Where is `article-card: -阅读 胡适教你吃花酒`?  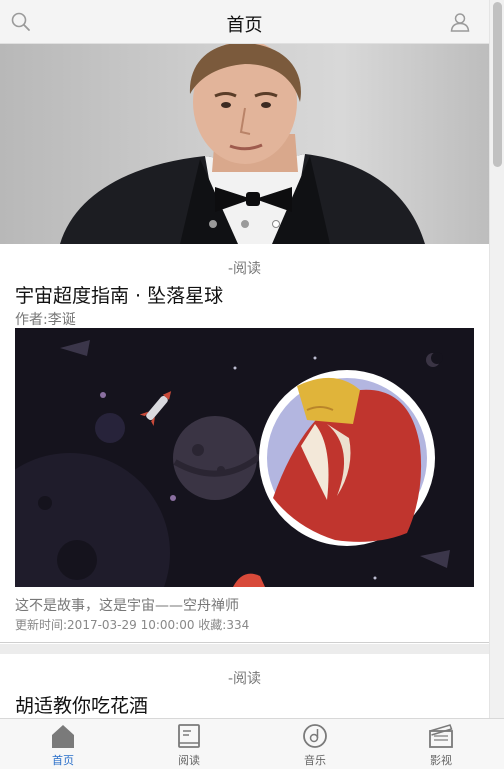 article-card: -阅读 胡适教你吃花酒 is located at coordinates (244, 686).